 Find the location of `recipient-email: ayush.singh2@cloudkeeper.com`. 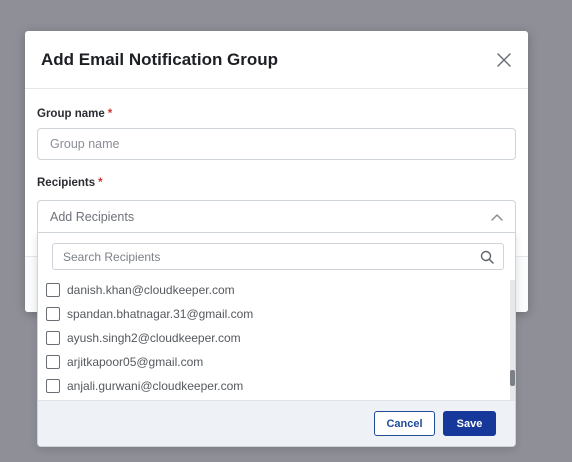

recipient-email: ayush.singh2@cloudkeeper.com is located at coordinates (154, 338).